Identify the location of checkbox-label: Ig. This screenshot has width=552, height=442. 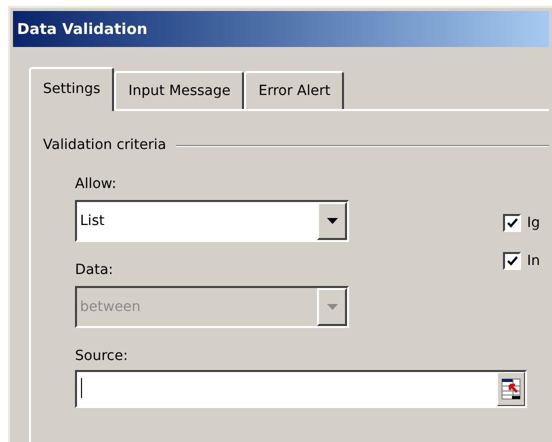
(533, 223).